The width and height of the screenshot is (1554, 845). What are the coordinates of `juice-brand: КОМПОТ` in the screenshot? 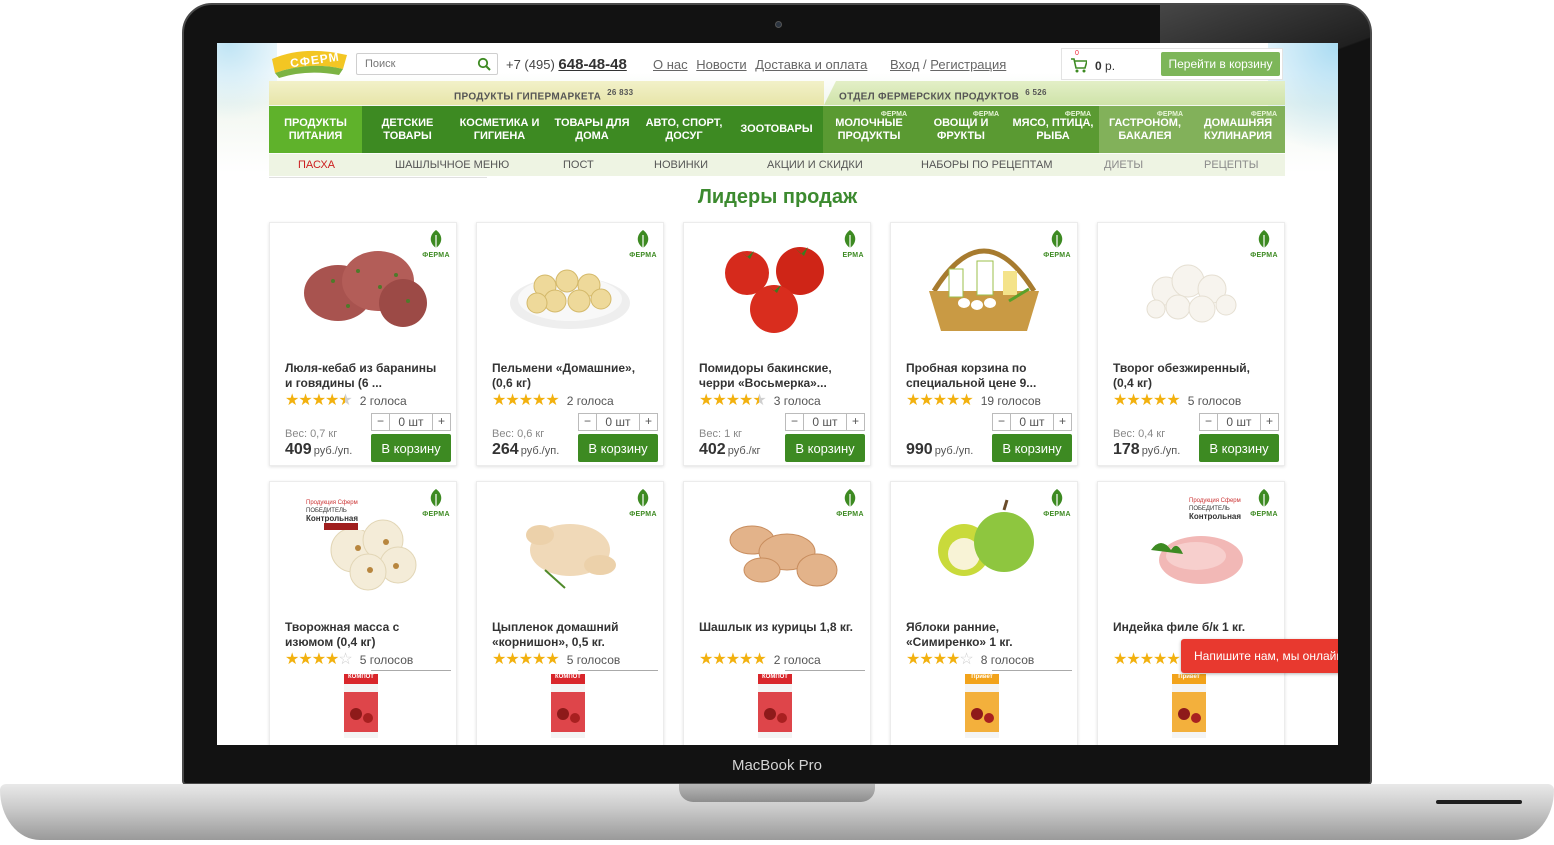 It's located at (775, 677).